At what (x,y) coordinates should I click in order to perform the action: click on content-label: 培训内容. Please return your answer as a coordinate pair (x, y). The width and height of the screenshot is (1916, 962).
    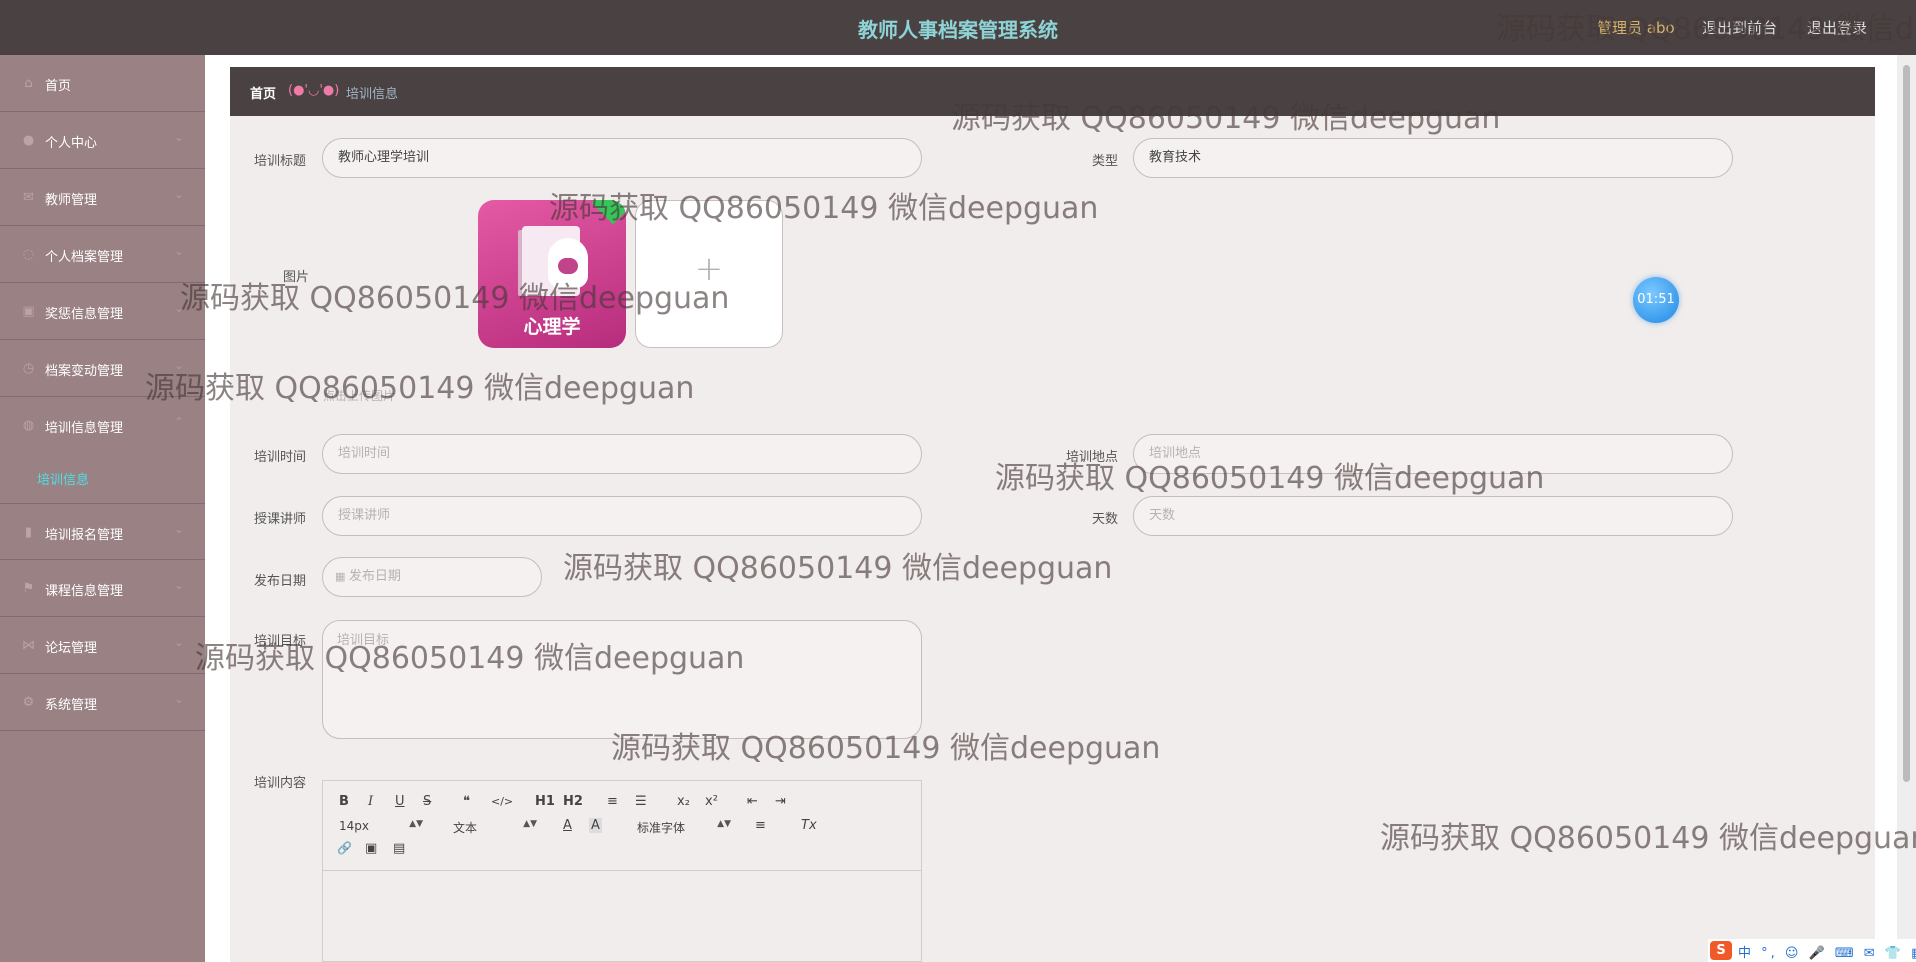
    Looking at the image, I should click on (280, 783).